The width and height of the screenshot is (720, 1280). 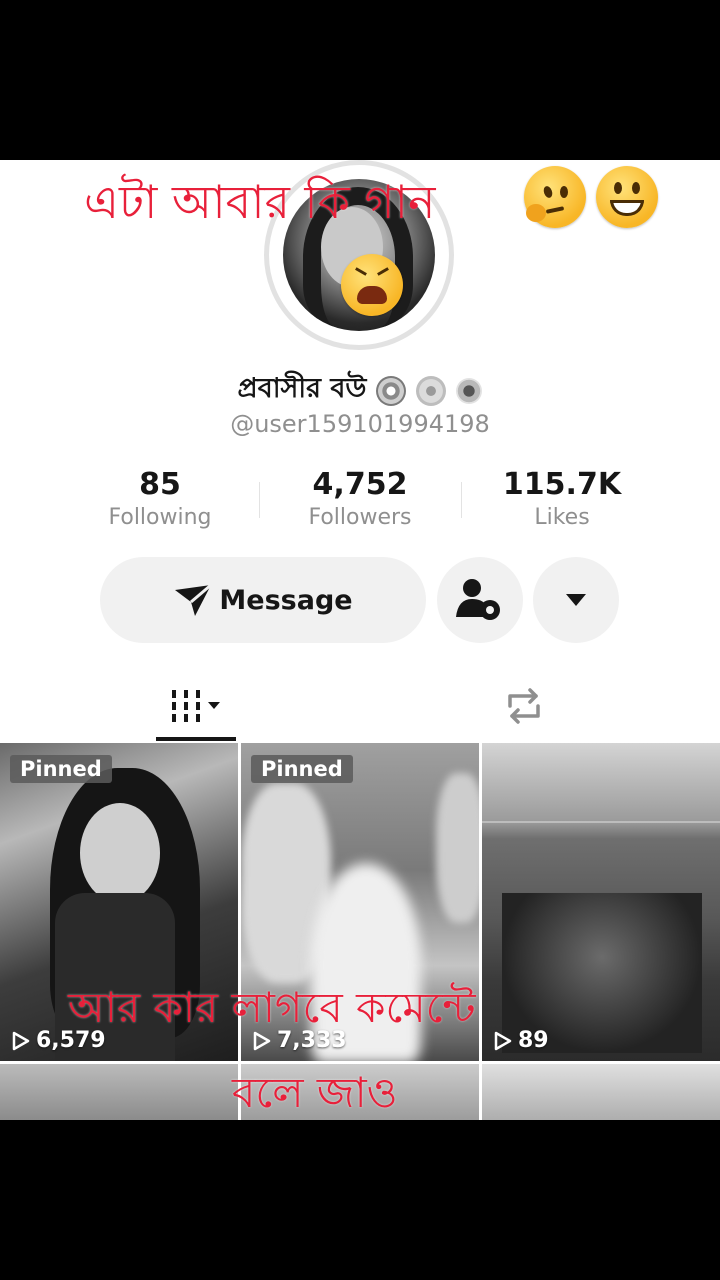 I want to click on message-label: Message, so click(x=286, y=600).